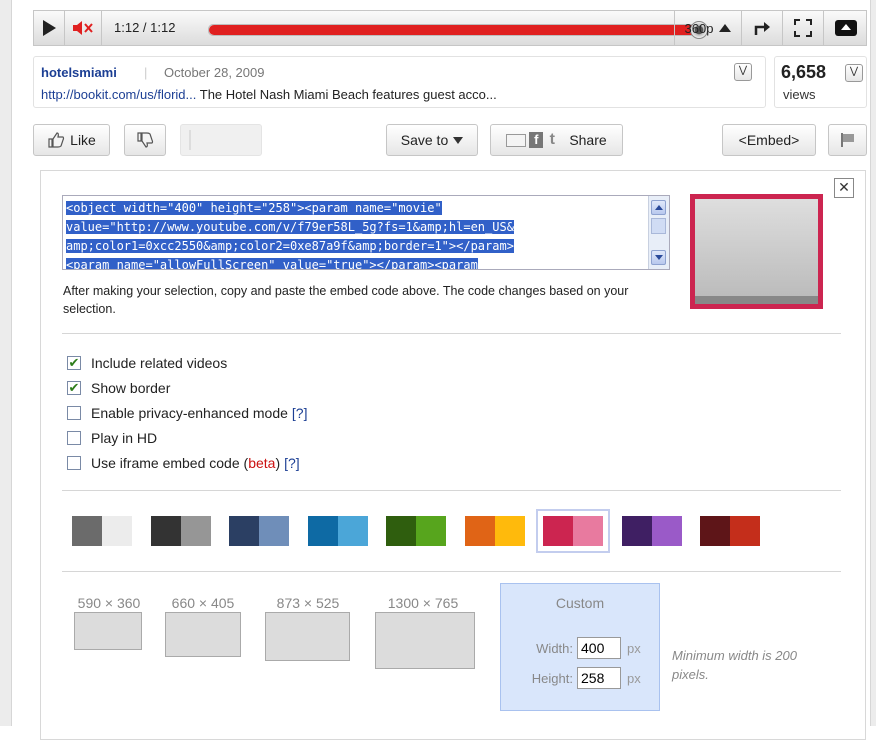 This screenshot has height=740, width=876. I want to click on height-input: 258, so click(599, 678).